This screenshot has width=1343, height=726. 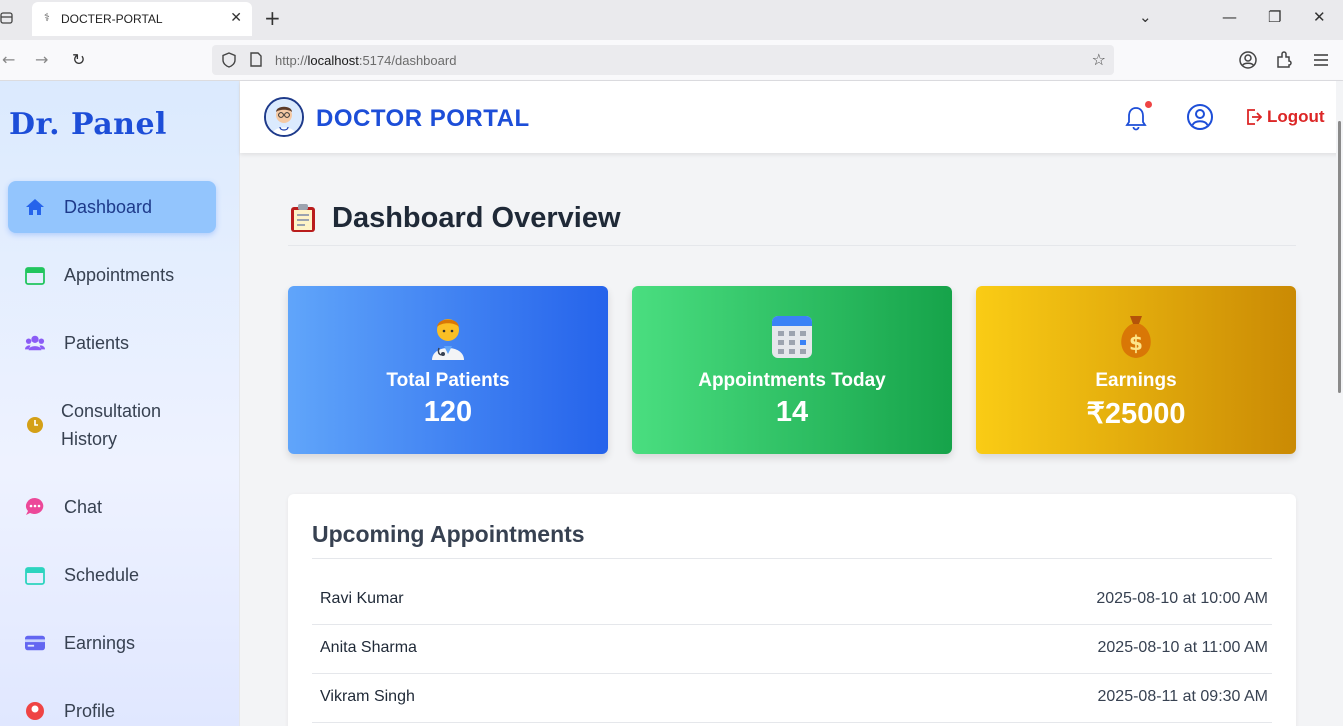 I want to click on sidebar-item-dashboard: Dashboard, so click(x=112, y=207).